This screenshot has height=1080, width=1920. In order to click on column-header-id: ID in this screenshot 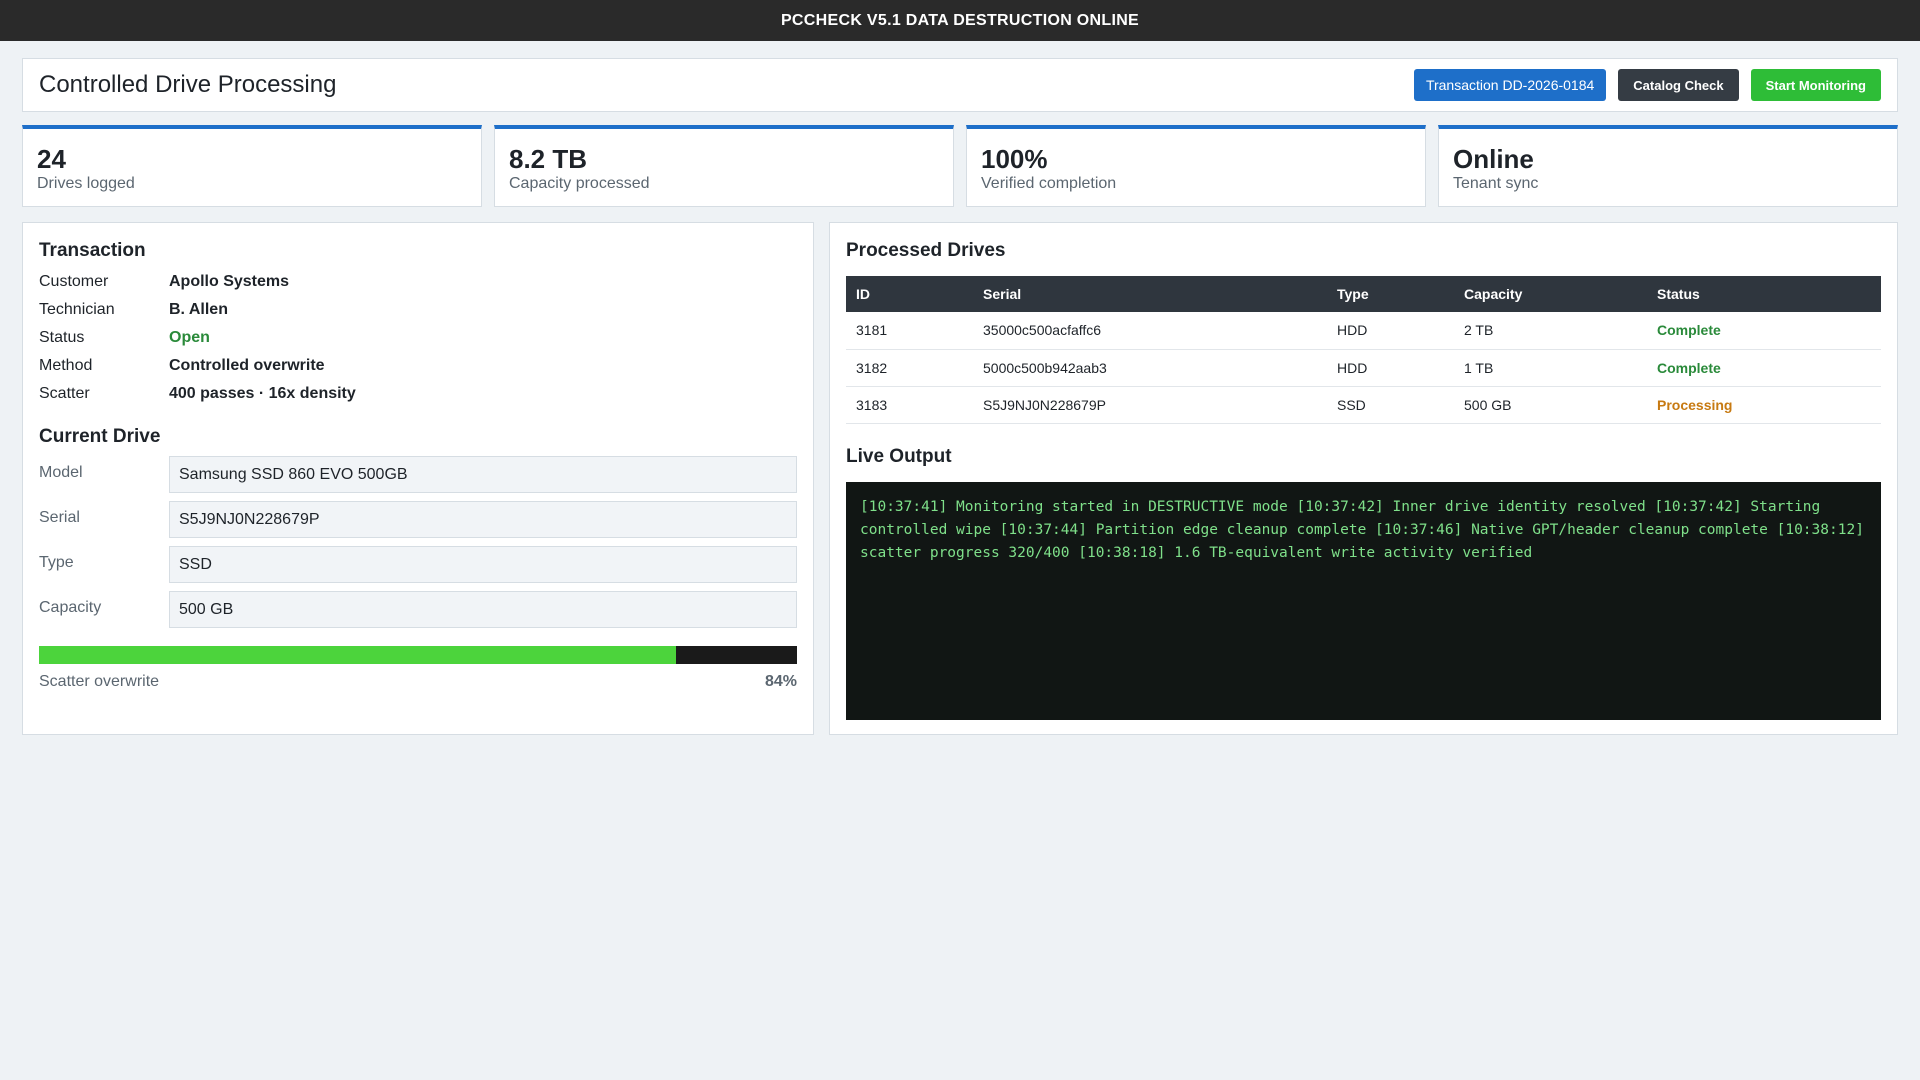, I will do `click(863, 294)`.